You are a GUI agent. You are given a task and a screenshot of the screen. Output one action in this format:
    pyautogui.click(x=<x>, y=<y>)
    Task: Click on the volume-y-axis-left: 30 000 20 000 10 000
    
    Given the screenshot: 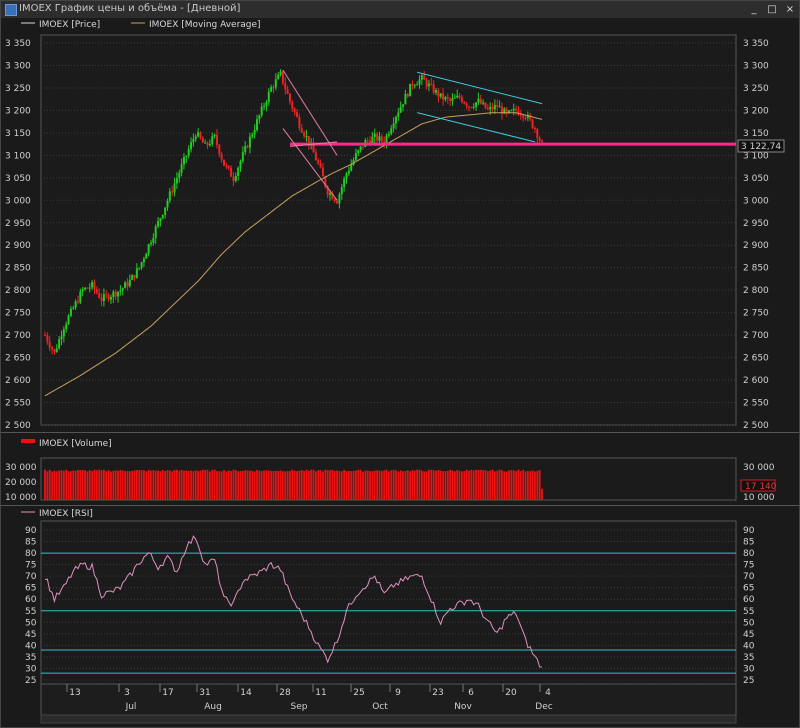 What is the action you would take?
    pyautogui.click(x=21, y=483)
    